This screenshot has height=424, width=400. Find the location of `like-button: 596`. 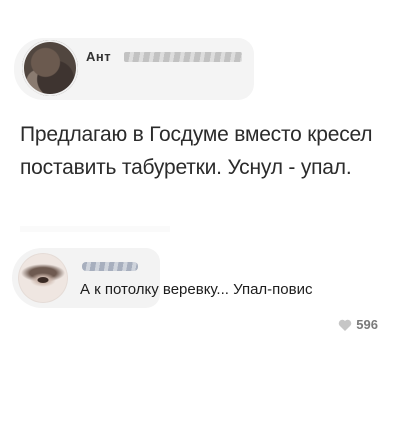

like-button: 596 is located at coordinates (358, 324).